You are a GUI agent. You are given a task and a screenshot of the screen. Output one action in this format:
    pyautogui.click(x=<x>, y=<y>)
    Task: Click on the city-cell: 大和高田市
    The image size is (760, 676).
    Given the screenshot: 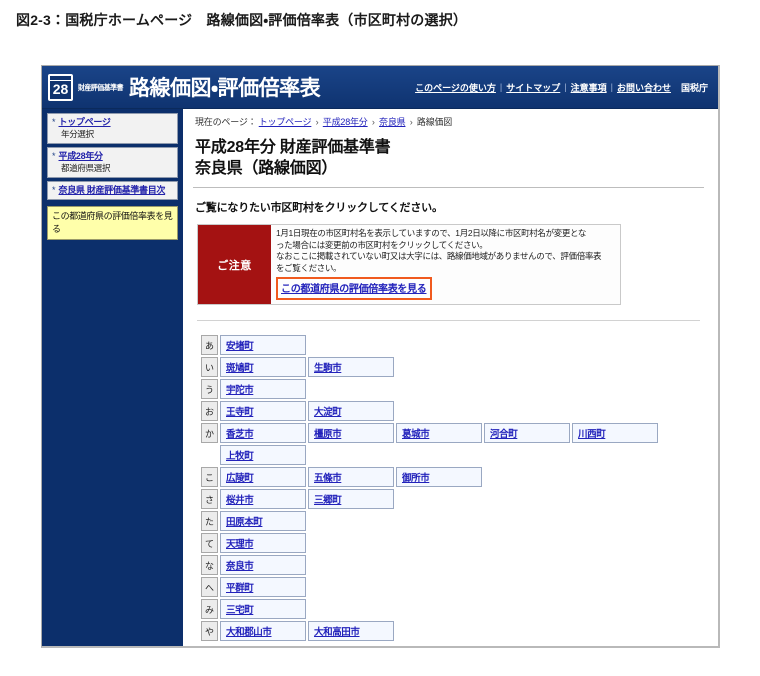 What is the action you would take?
    pyautogui.click(x=351, y=631)
    